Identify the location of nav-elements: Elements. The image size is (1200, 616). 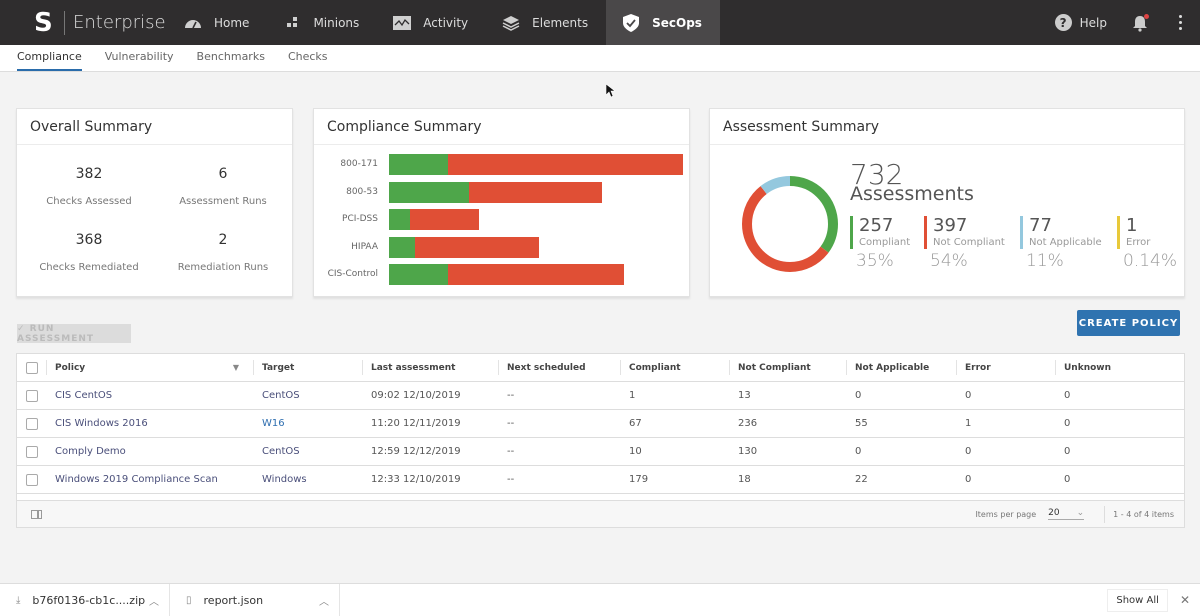
(546, 22).